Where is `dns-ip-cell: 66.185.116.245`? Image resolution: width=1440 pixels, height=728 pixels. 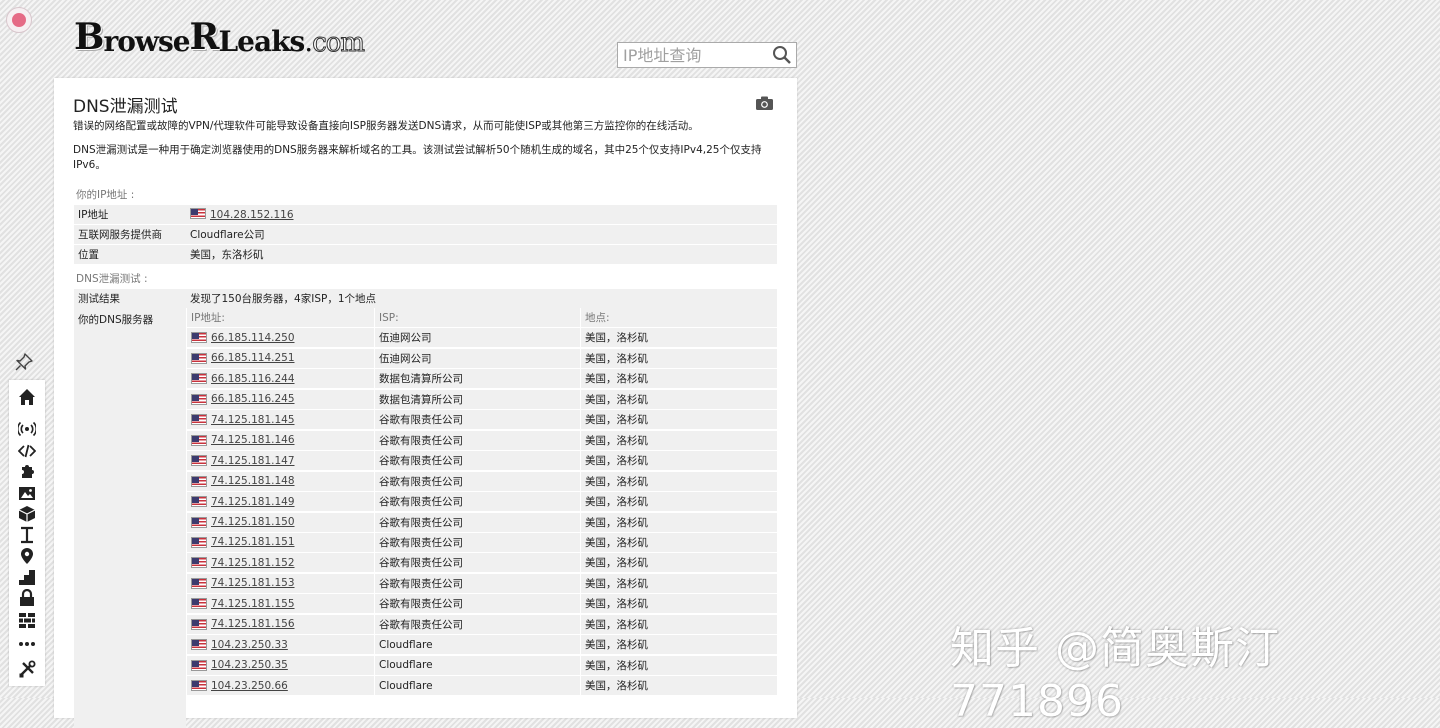
dns-ip-cell: 66.185.116.245 is located at coordinates (280, 399).